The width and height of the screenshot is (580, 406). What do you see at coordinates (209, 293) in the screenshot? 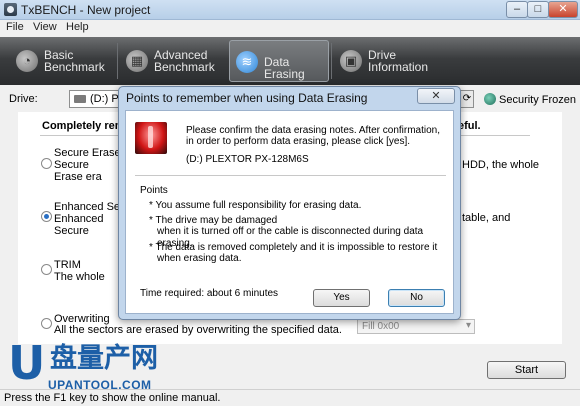
I see `time-required: Time required: about 6 minutes` at bounding box center [209, 293].